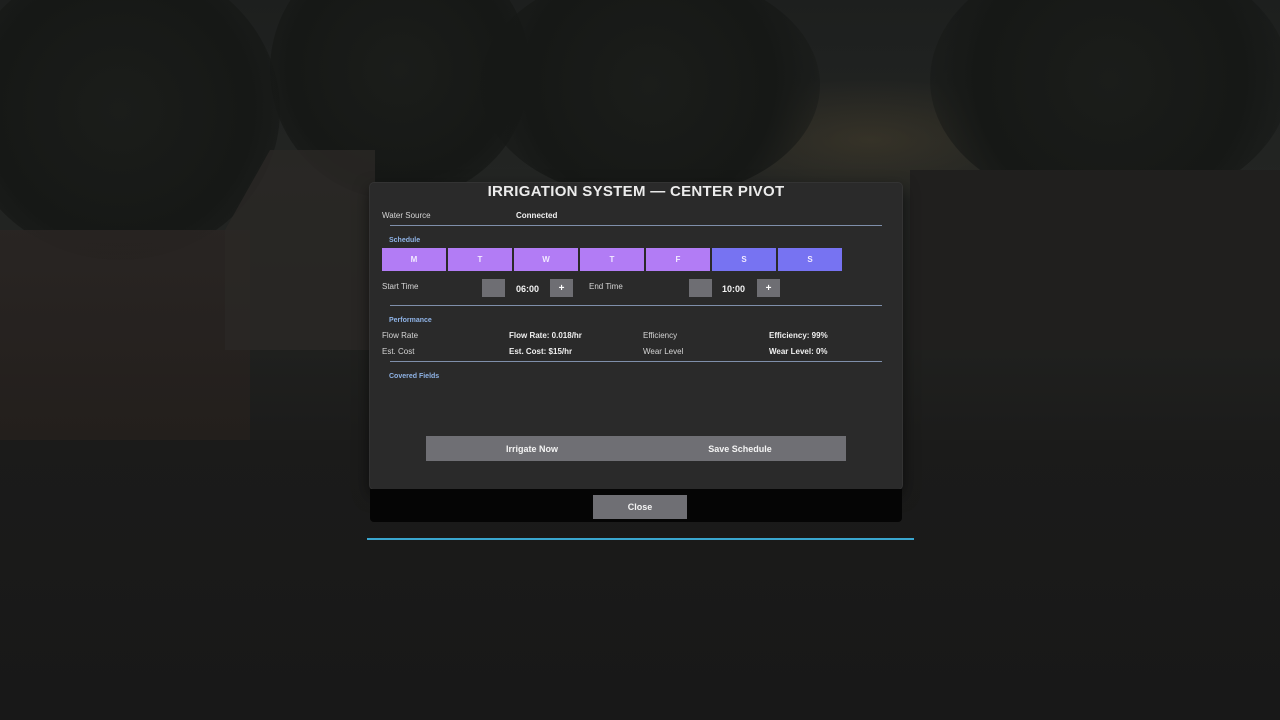  I want to click on accent-line, so click(640, 539).